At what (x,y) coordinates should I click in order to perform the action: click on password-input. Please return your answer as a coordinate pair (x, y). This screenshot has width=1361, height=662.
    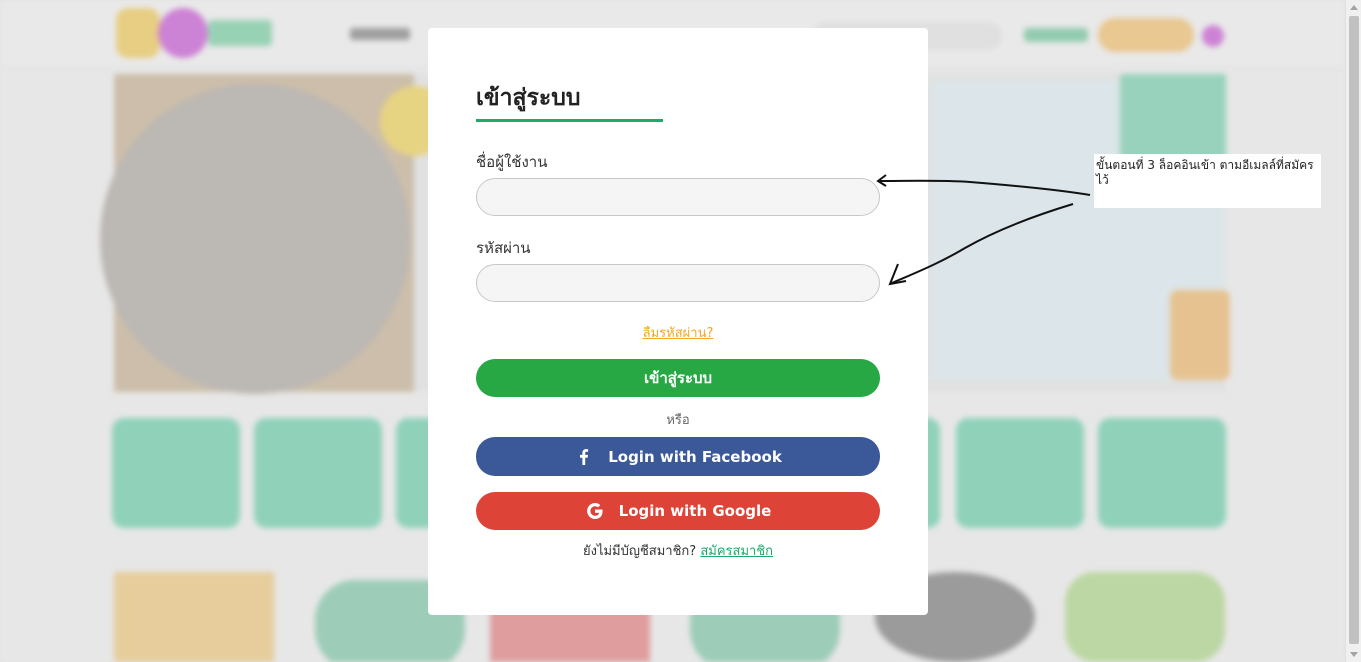
    Looking at the image, I should click on (678, 283).